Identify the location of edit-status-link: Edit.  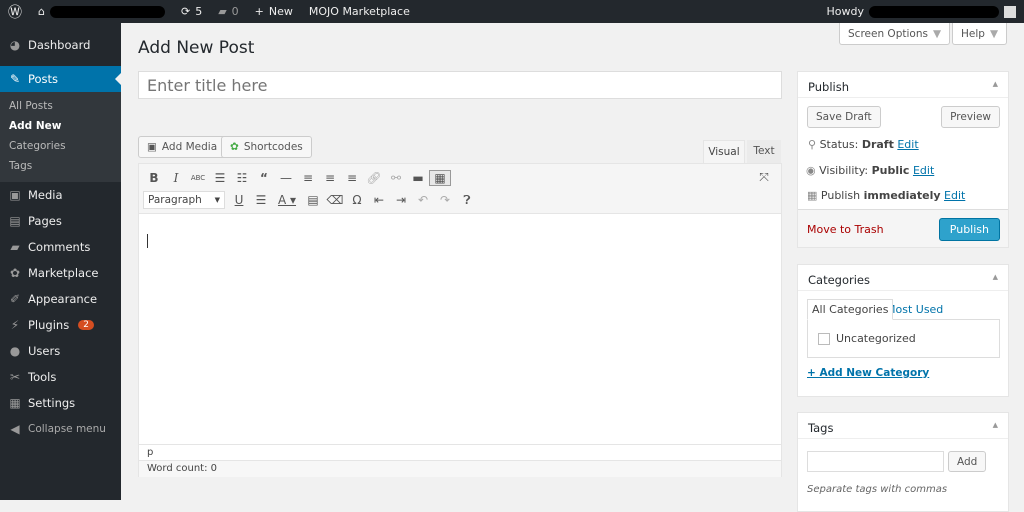
(907, 144).